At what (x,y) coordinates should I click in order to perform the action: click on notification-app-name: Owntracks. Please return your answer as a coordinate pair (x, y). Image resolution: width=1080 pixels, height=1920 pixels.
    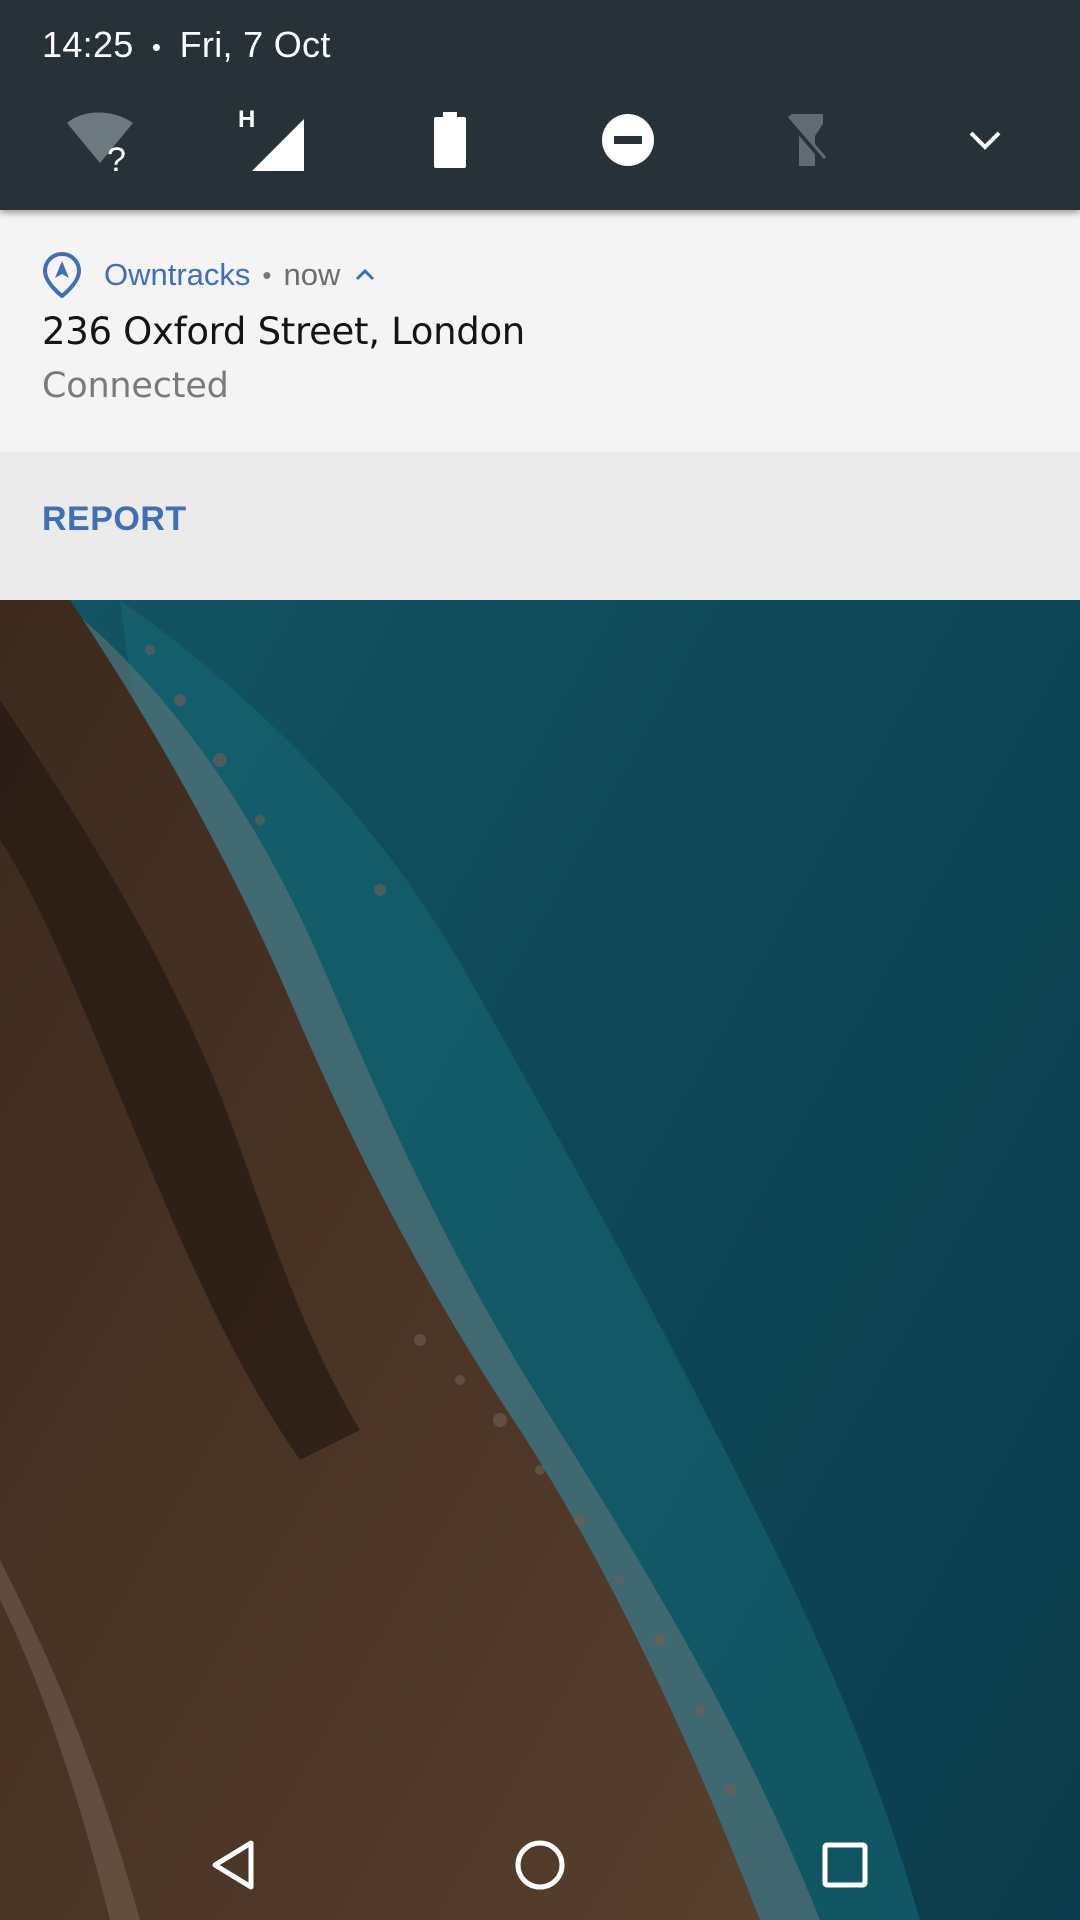
    Looking at the image, I should click on (177, 274).